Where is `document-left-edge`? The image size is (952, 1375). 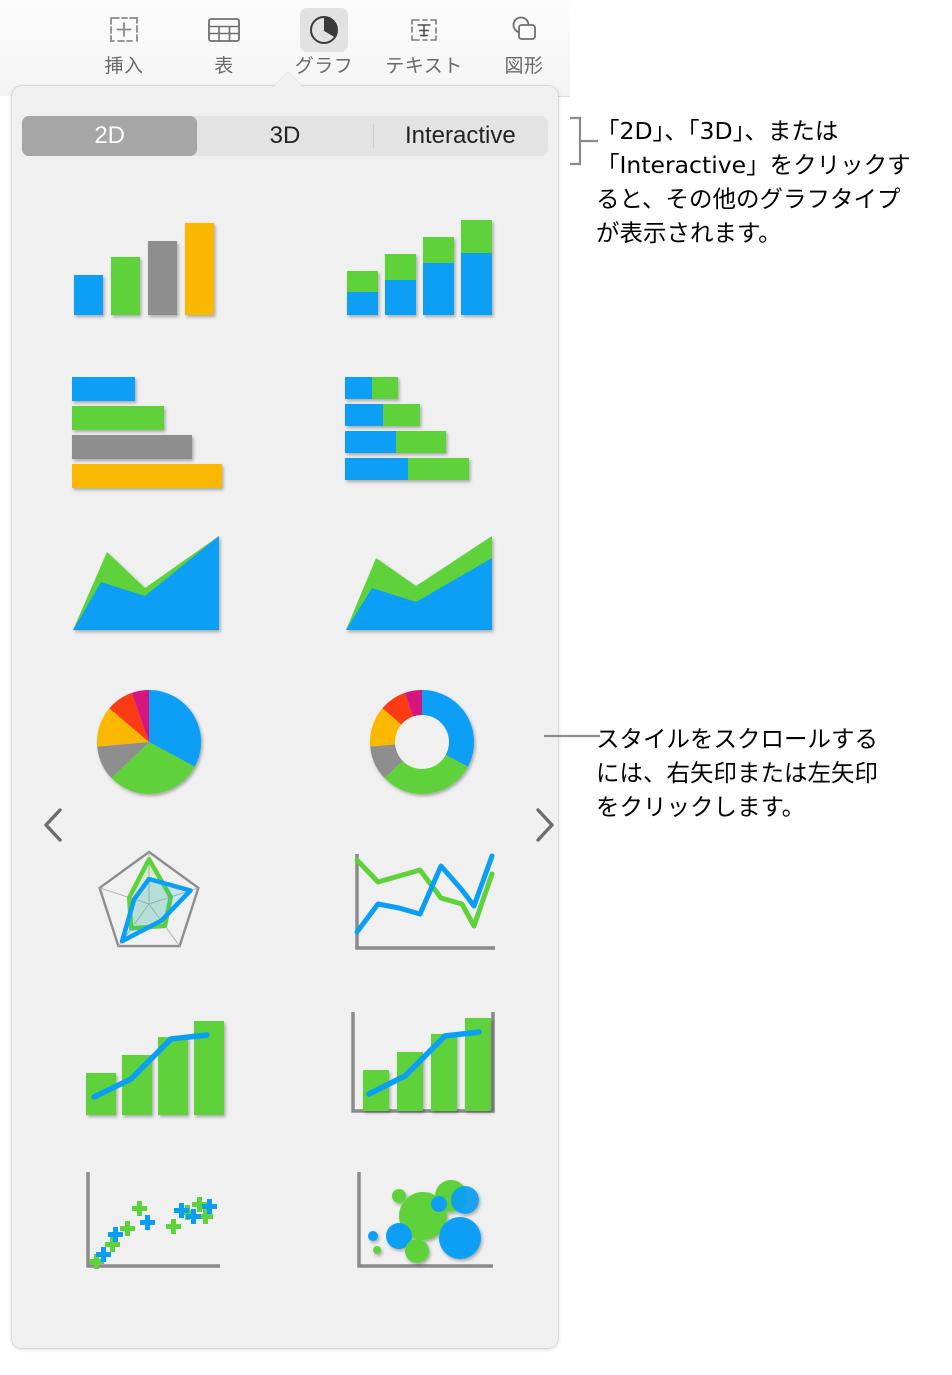
document-left-edge is located at coordinates (6, 727).